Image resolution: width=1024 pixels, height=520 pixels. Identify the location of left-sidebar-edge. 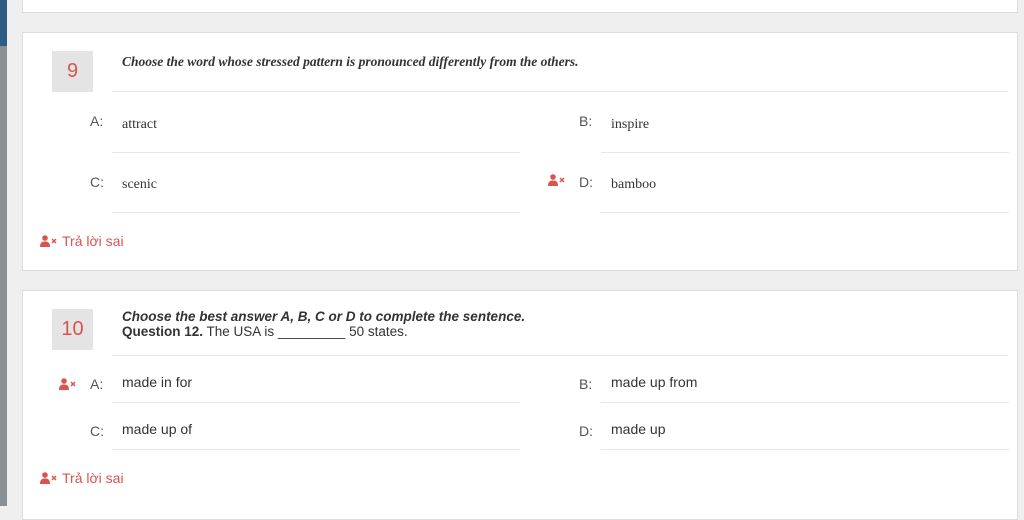
(3, 253).